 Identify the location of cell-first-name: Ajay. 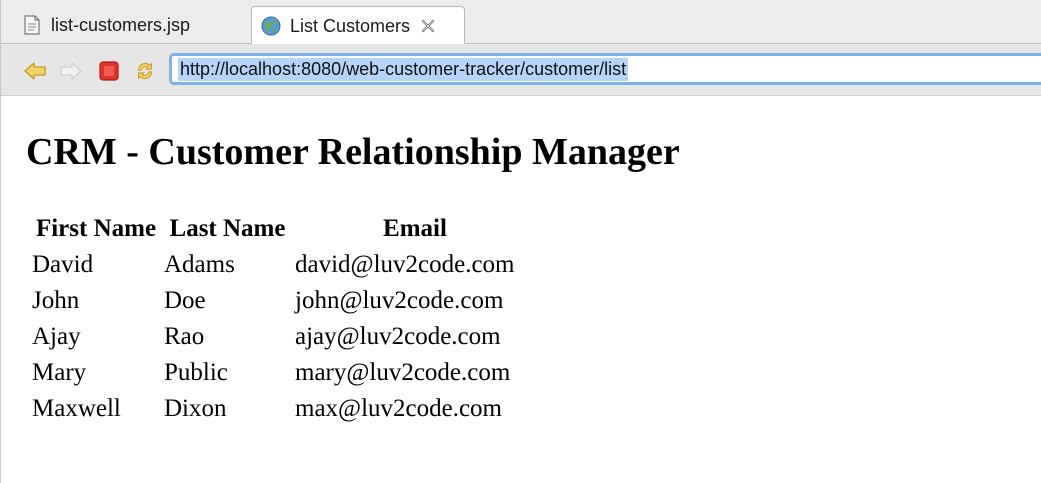
(56, 336).